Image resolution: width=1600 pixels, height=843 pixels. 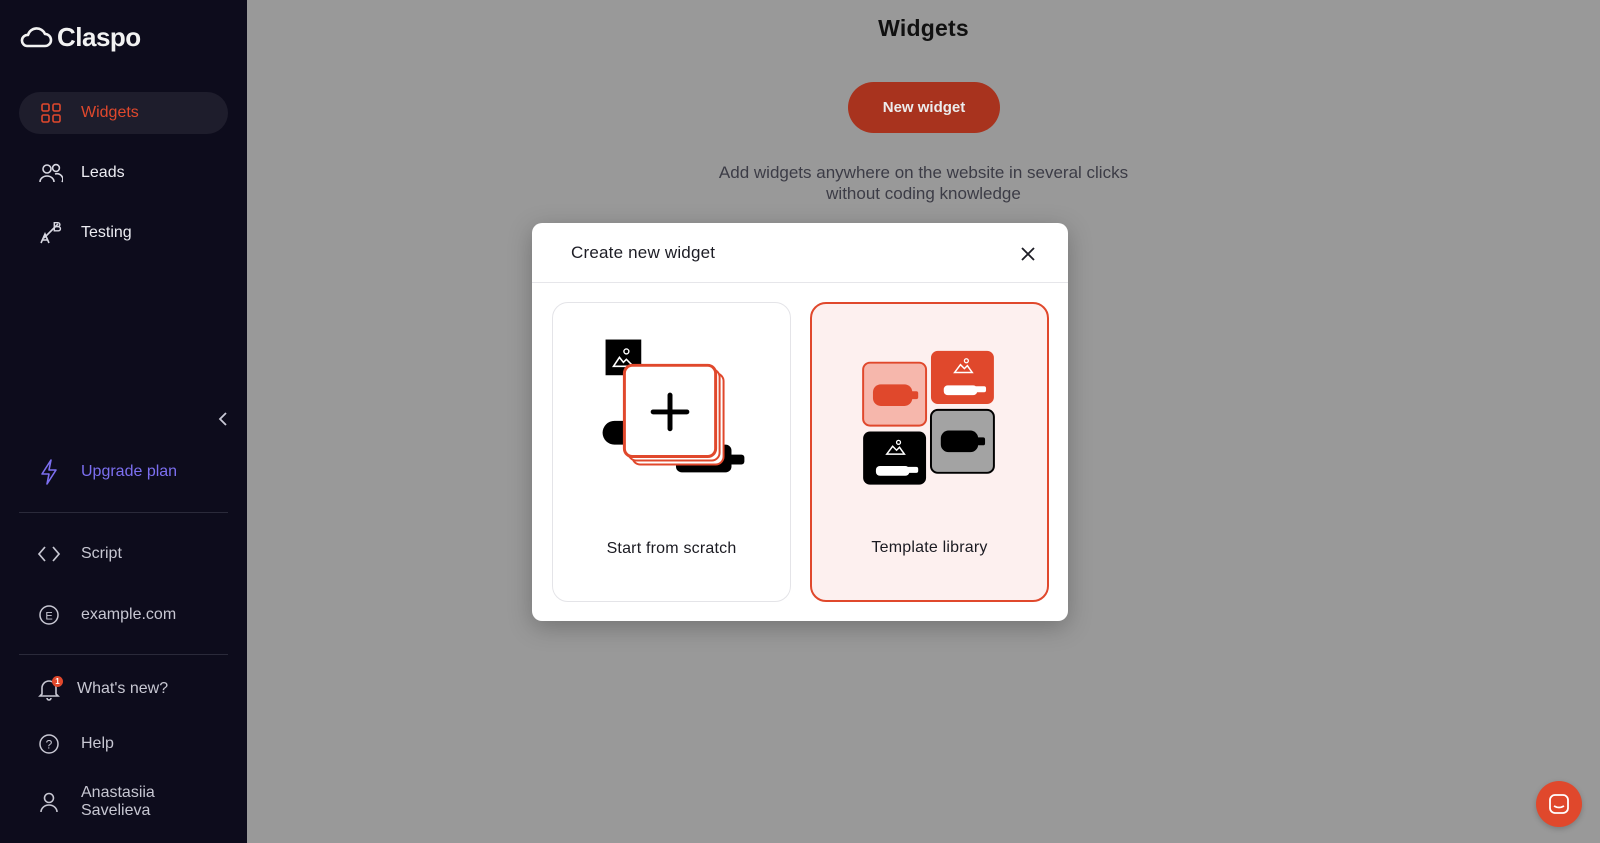 What do you see at coordinates (129, 614) in the screenshot?
I see `site-label: example.com` at bounding box center [129, 614].